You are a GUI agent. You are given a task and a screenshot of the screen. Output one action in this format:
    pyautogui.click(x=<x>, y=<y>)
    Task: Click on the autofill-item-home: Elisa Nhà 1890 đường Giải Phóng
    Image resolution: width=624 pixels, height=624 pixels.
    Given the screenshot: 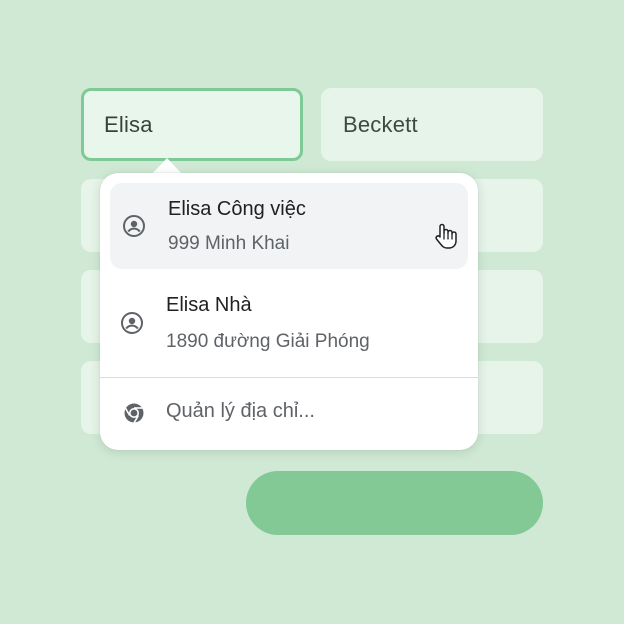 What is the action you would take?
    pyautogui.click(x=289, y=322)
    